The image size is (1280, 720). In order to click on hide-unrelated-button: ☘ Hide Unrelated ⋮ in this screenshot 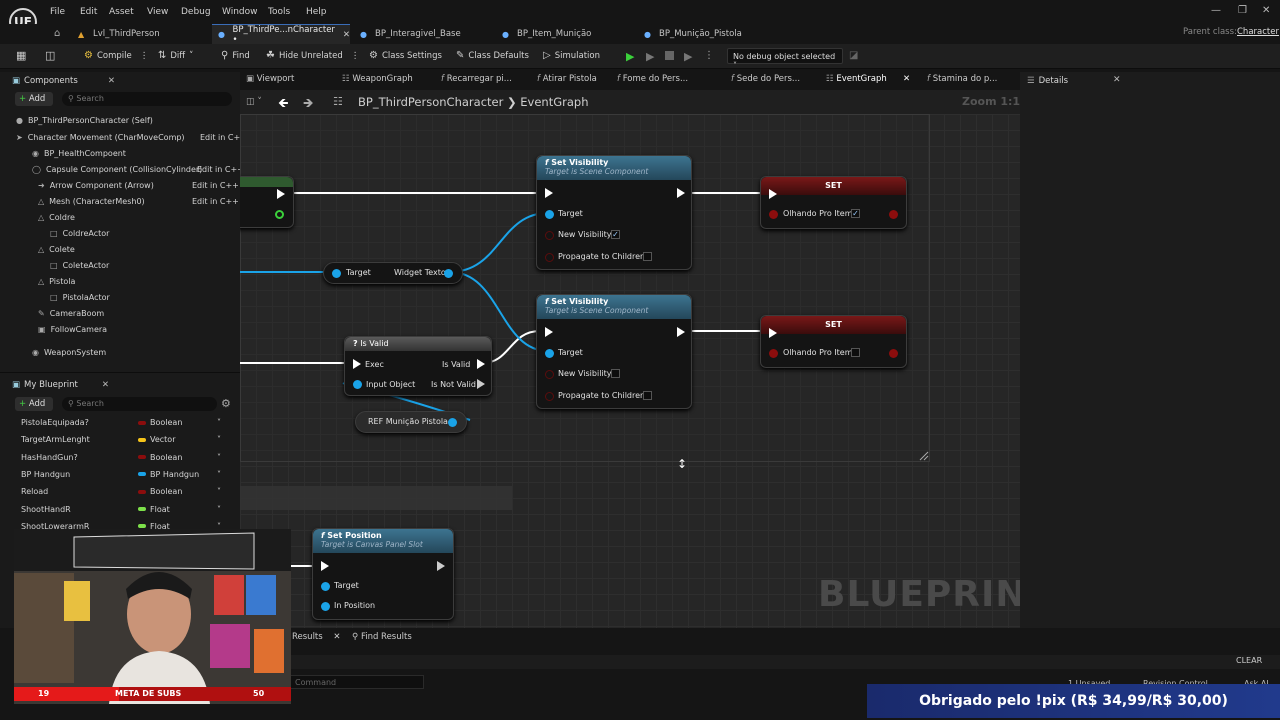, I will do `click(312, 55)`.